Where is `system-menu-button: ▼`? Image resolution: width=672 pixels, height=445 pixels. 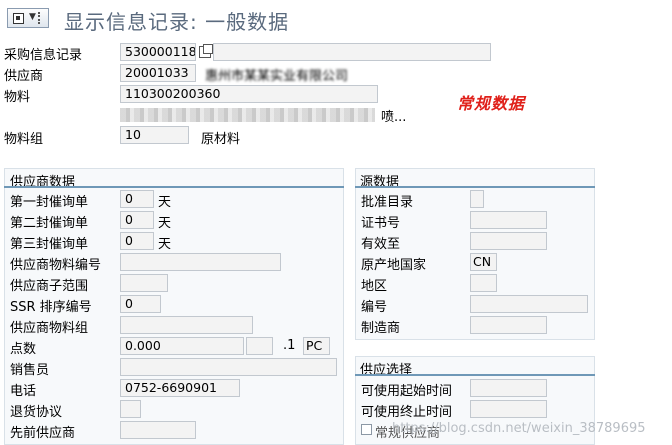
system-menu-button: ▼ is located at coordinates (28, 18).